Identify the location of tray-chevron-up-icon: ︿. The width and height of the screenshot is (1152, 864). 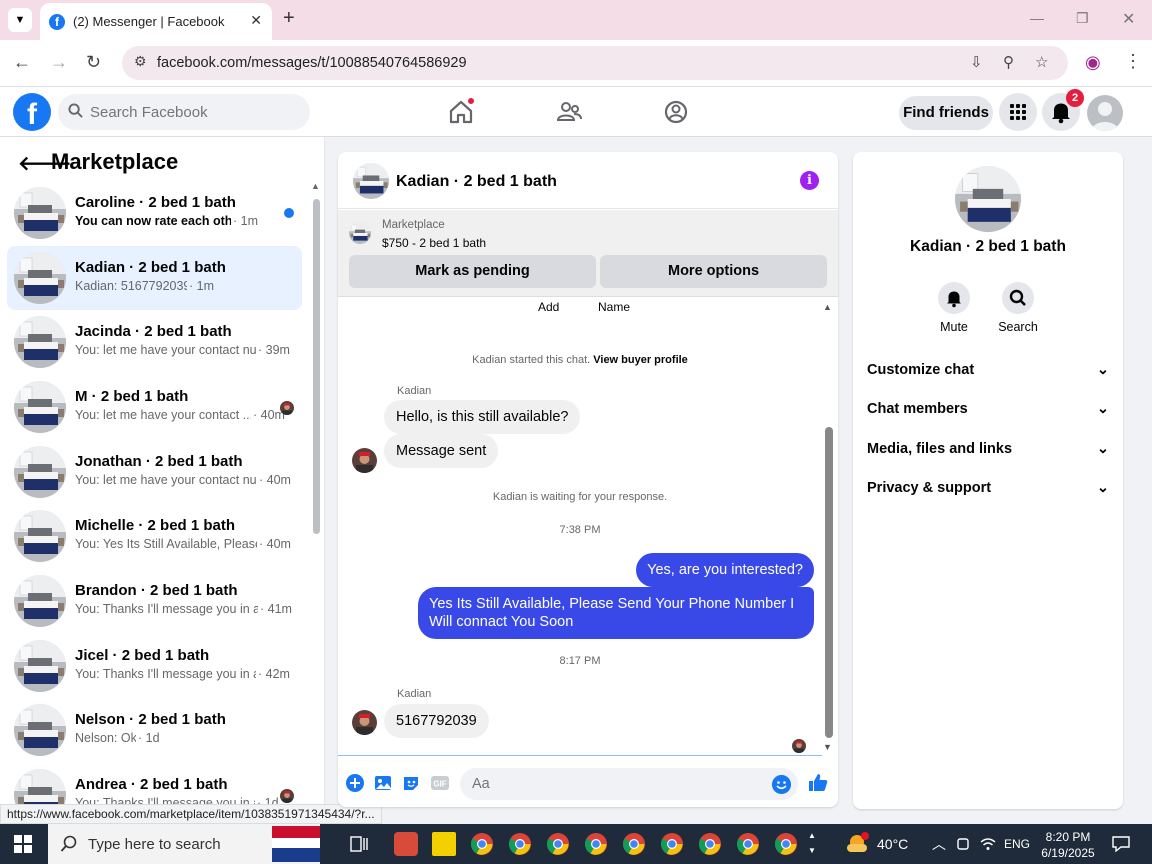
(939, 844).